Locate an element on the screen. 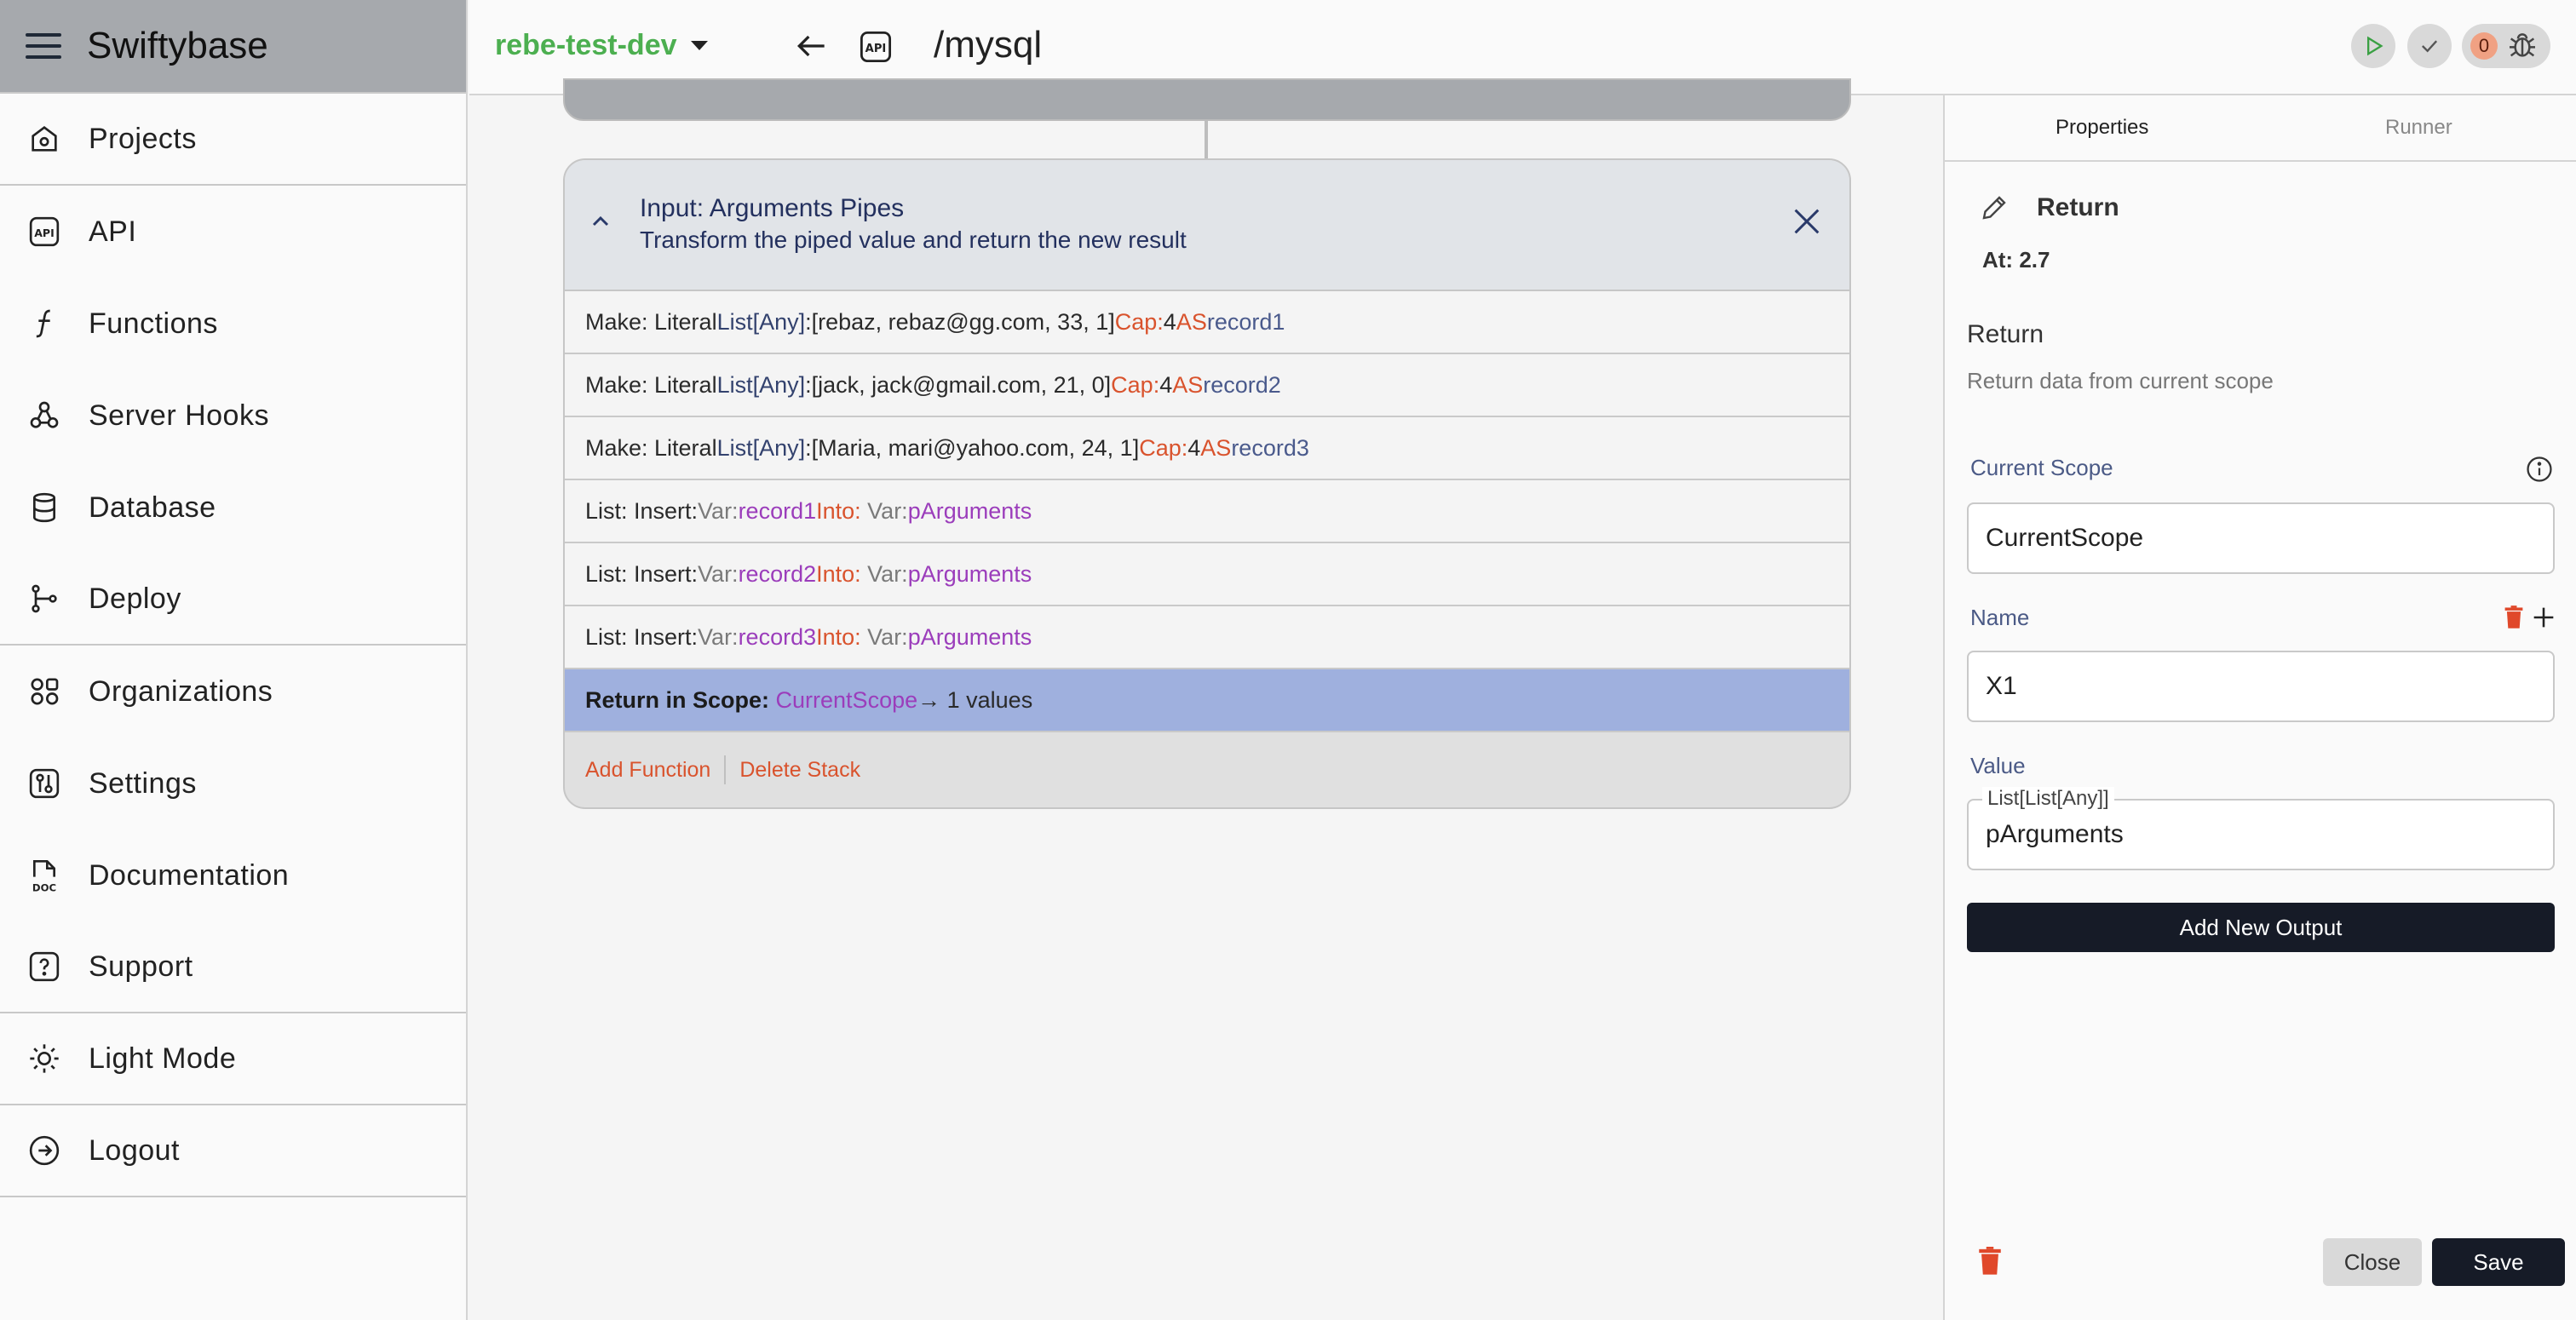 The image size is (2576, 1320). sidebar-item-server-hooks: Server Hooks is located at coordinates (233, 416).